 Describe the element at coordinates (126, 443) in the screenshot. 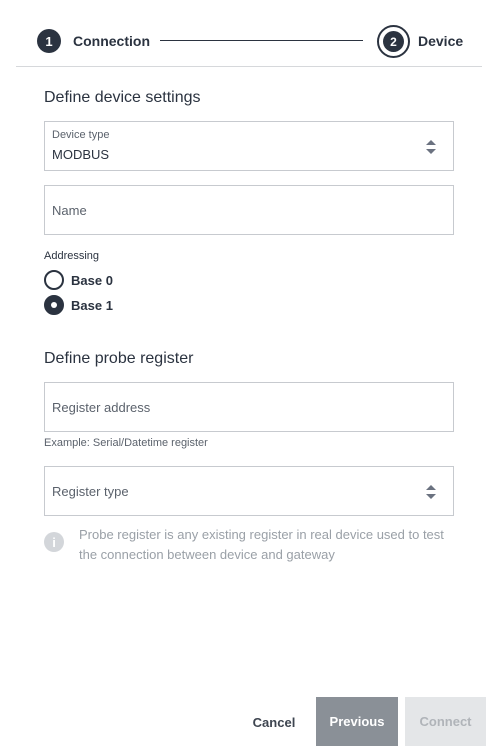

I see `register-address-hint: Example: Serial/Datetime register` at that location.